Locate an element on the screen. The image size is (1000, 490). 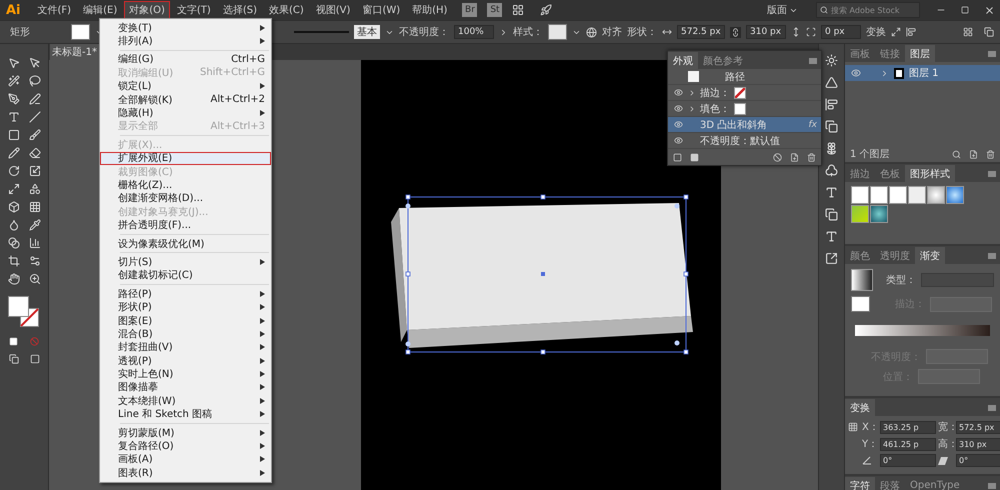
menu-title: 选择(S) is located at coordinates (240, 10).